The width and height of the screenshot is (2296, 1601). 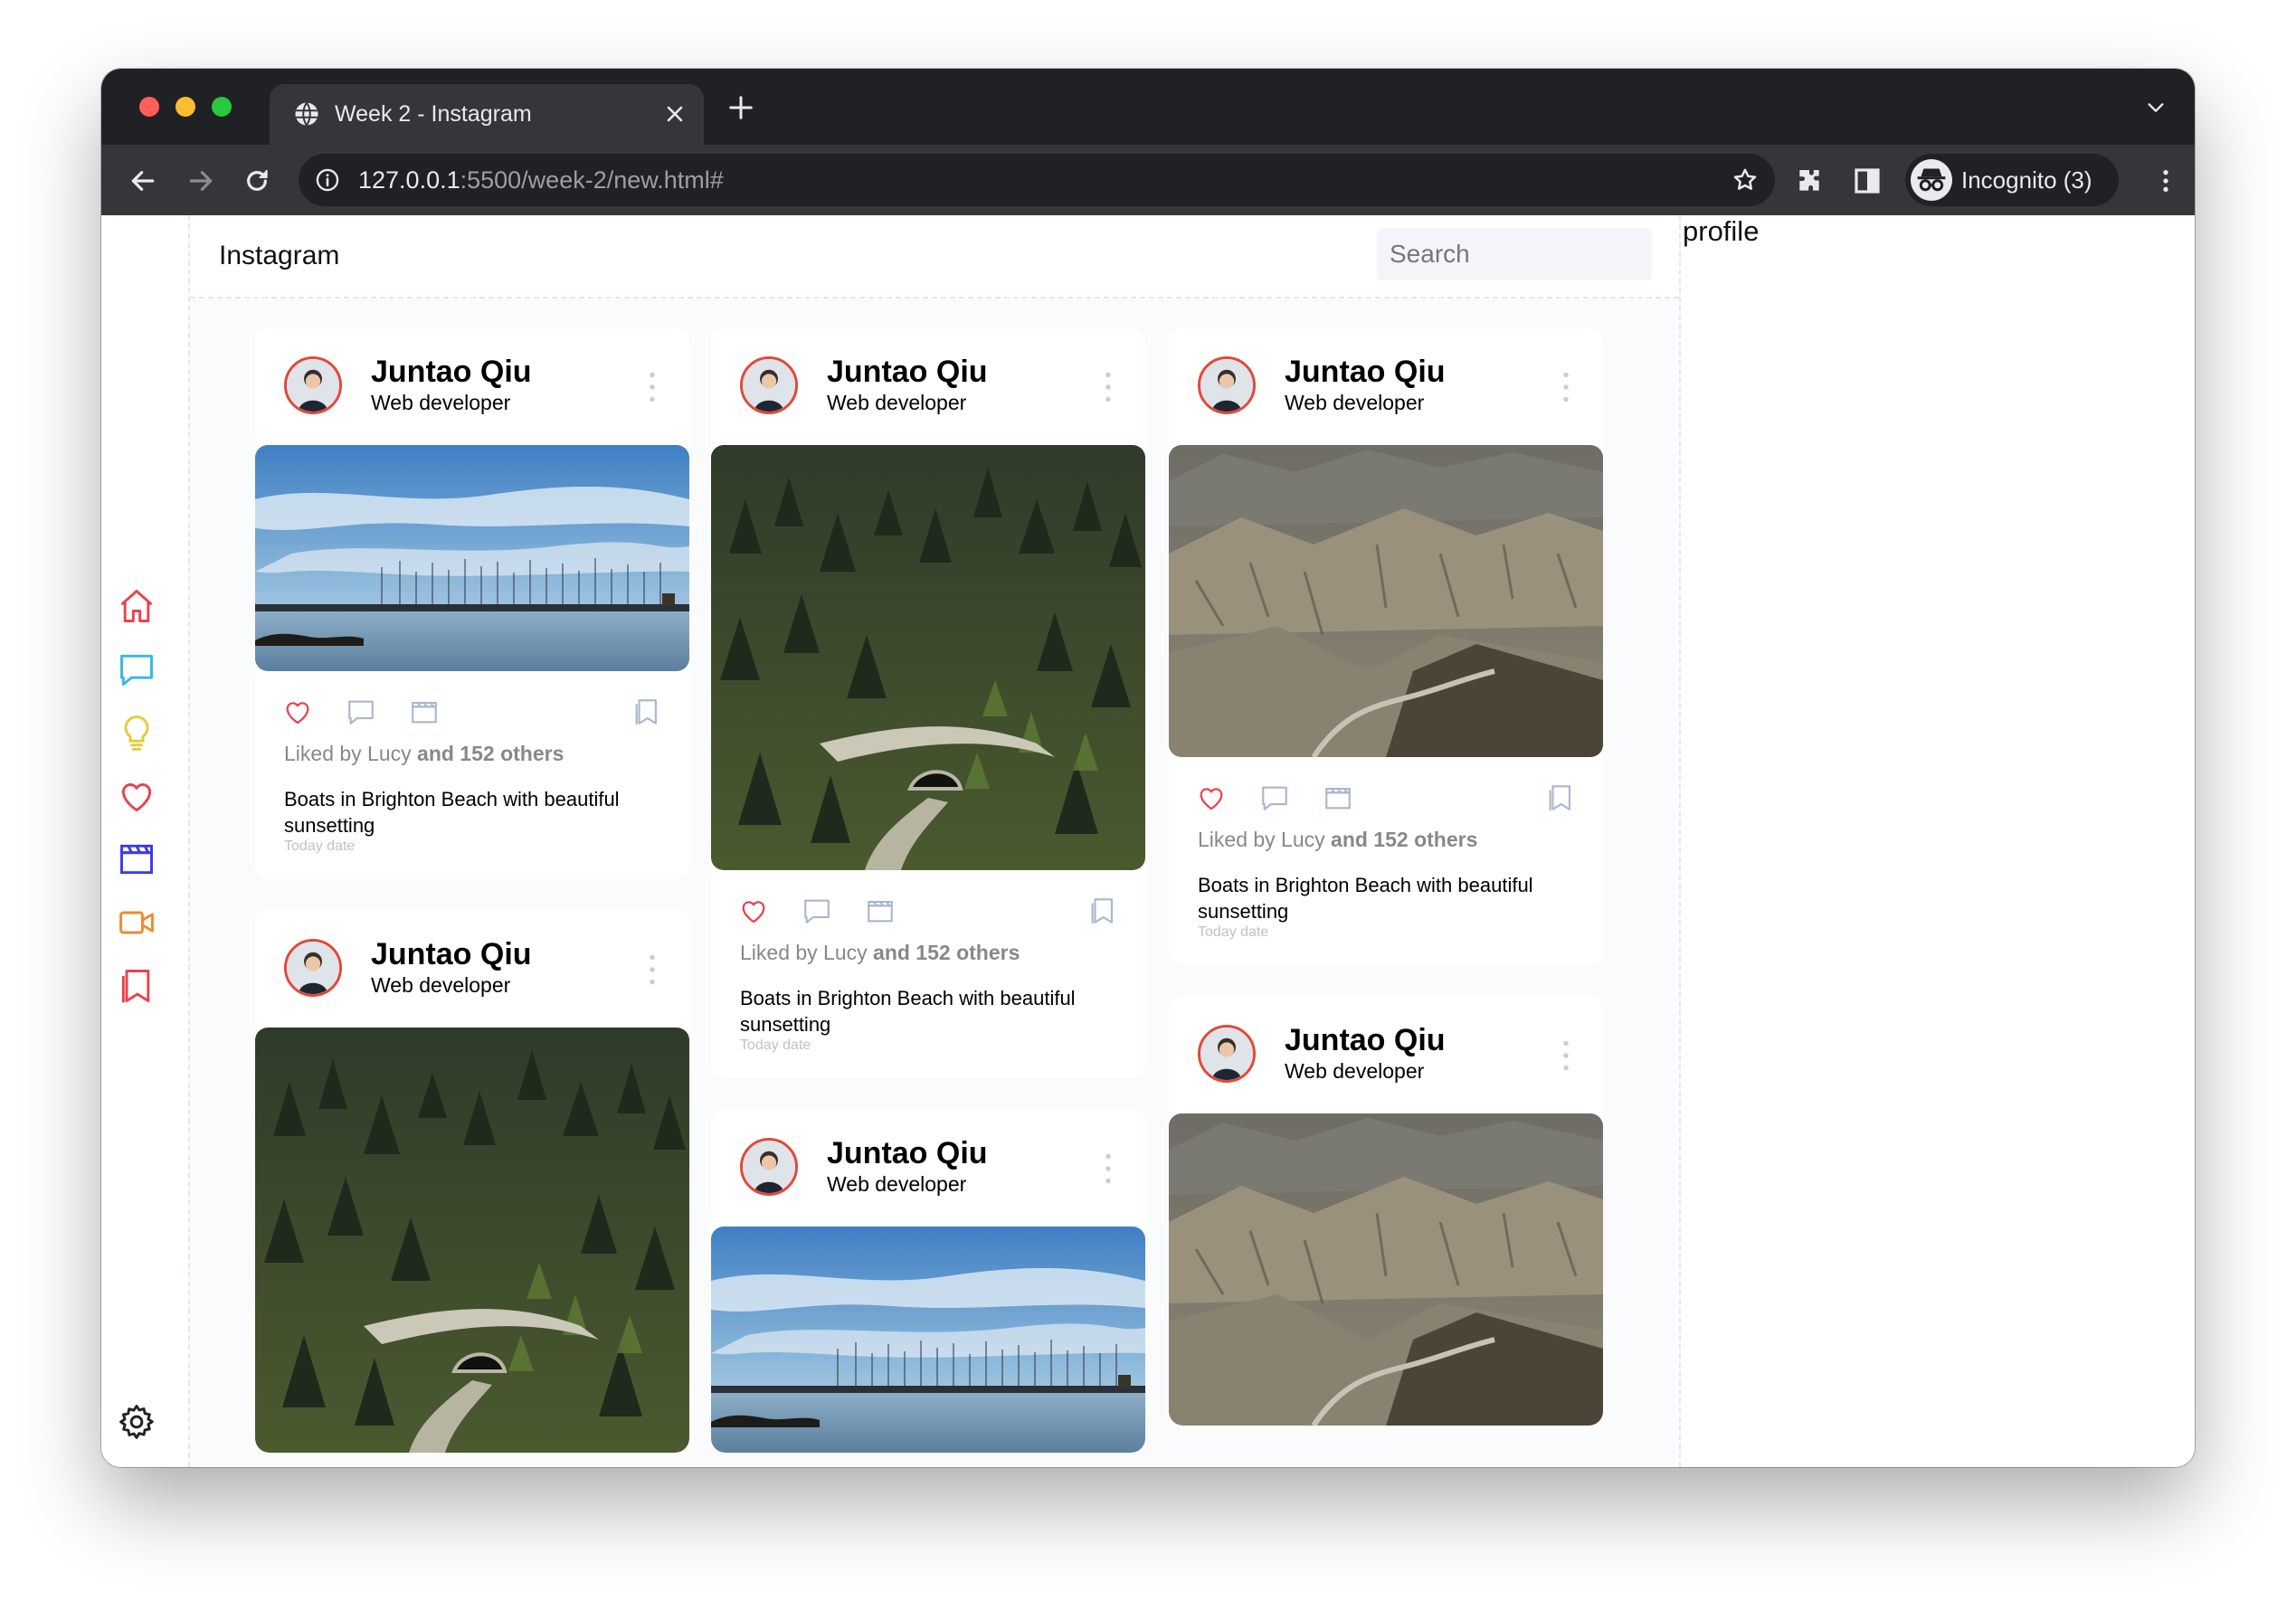 I want to click on messages-icon, so click(x=137, y=669).